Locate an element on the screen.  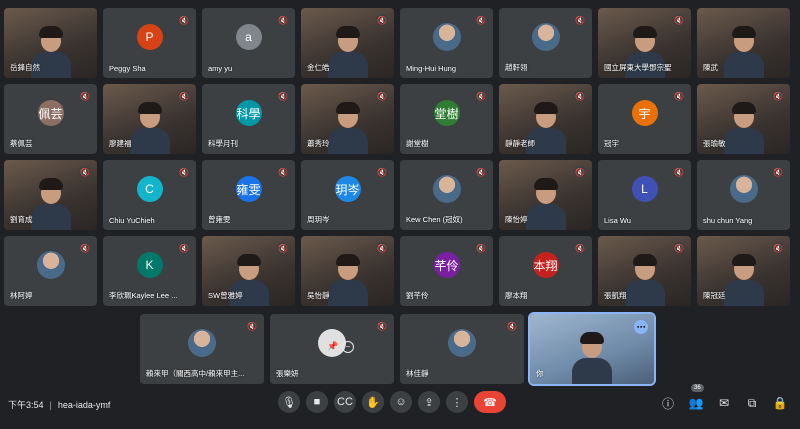
activities-icon: ⧉ is located at coordinates (752, 403).